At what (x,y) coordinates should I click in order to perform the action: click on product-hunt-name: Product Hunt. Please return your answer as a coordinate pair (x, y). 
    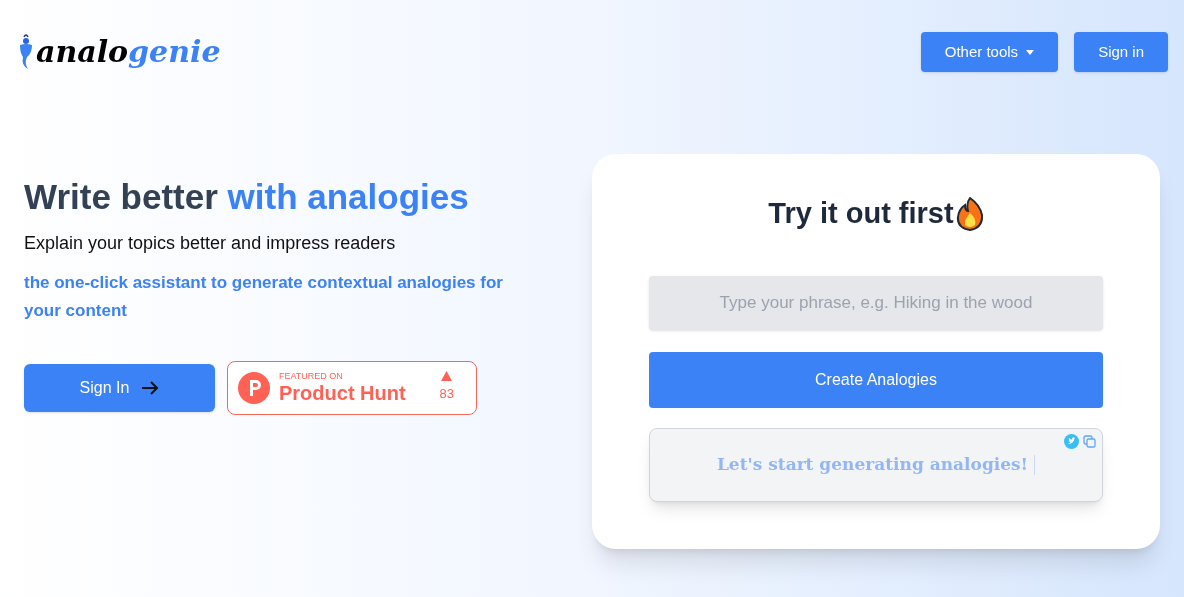
    Looking at the image, I should click on (343, 393).